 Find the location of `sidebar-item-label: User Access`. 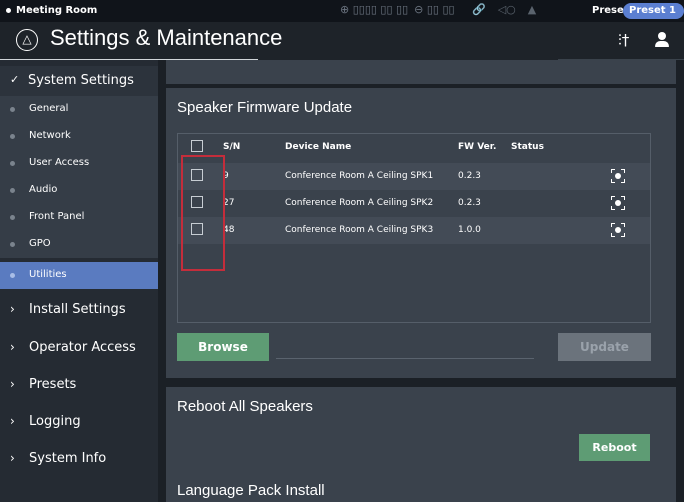

sidebar-item-label: User Access is located at coordinates (59, 162).